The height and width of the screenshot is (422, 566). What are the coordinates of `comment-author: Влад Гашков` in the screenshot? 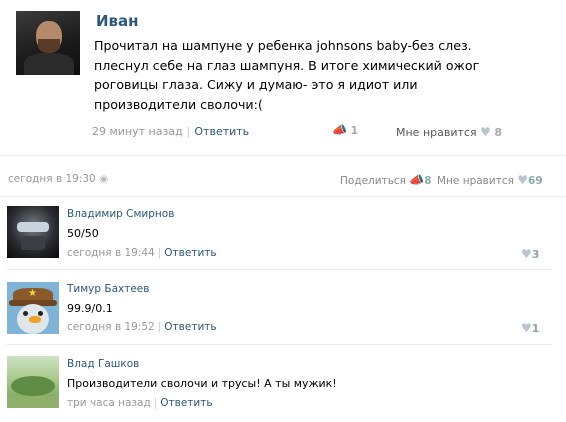 It's located at (103, 364).